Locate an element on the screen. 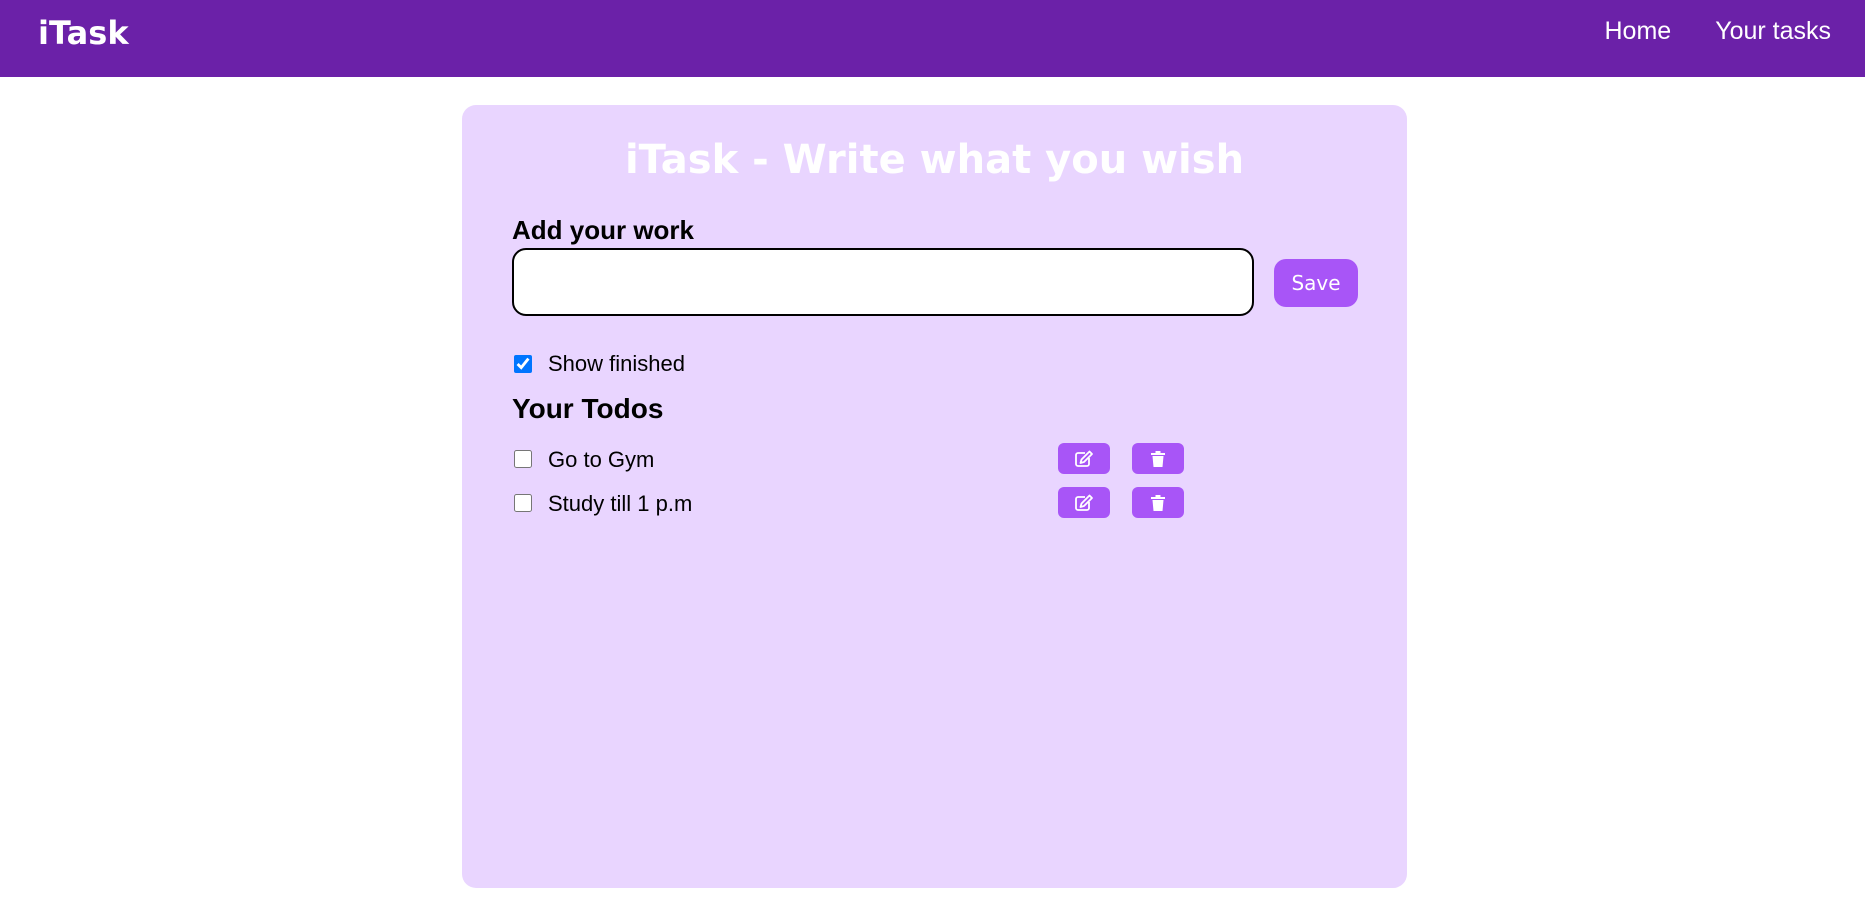 This screenshot has width=1865, height=910. navbar: iTask Home Your tasks is located at coordinates (932, 38).